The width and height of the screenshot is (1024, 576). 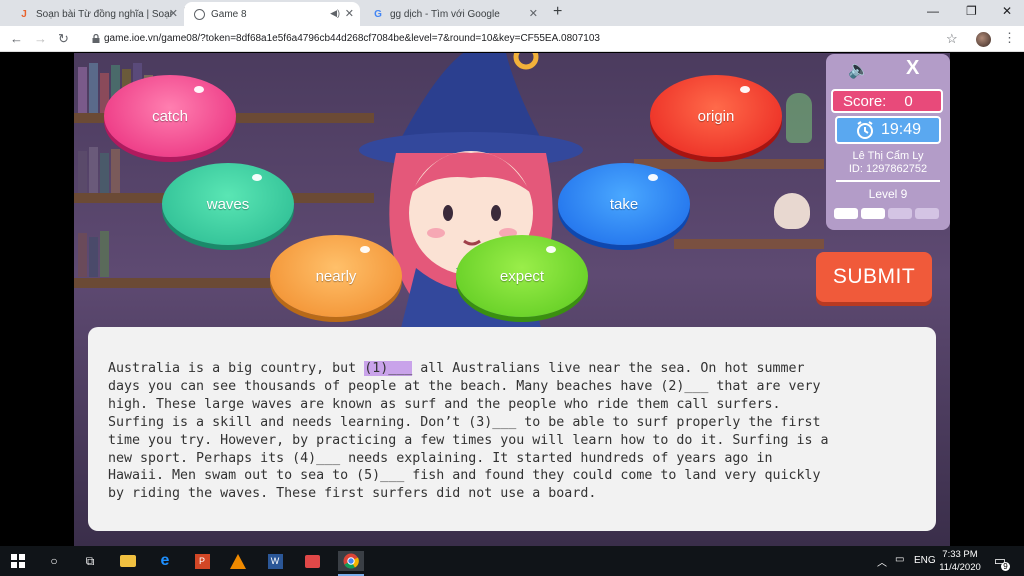 What do you see at coordinates (925, 560) in the screenshot?
I see `language-indicator: ENG` at bounding box center [925, 560].